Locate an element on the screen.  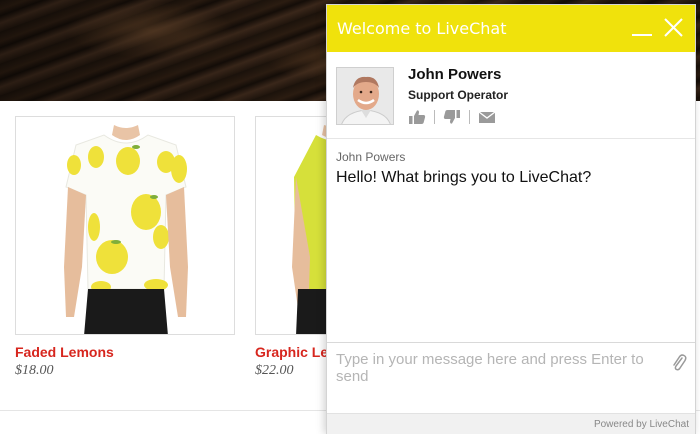
chat-header: Welcome to LiveChat is located at coordinates (511, 28).